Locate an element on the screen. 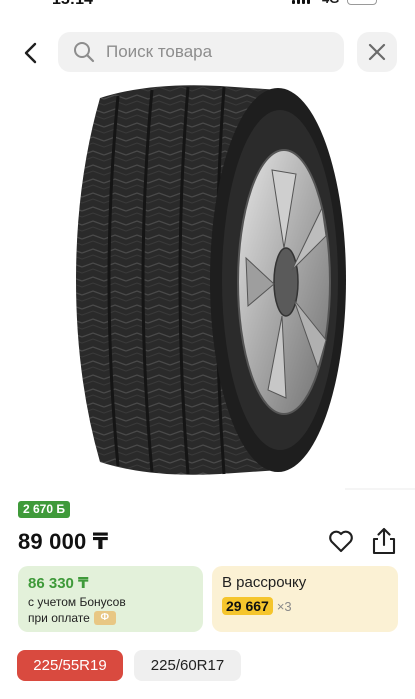 The image size is (415, 699). bonus-price: 86 330 ₸ is located at coordinates (58, 583).